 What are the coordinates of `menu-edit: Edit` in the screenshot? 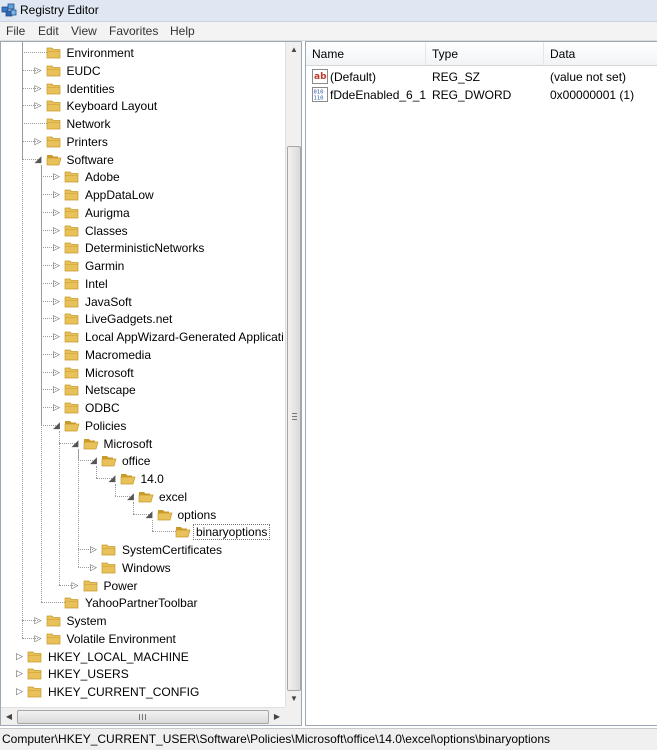 It's located at (48, 31).